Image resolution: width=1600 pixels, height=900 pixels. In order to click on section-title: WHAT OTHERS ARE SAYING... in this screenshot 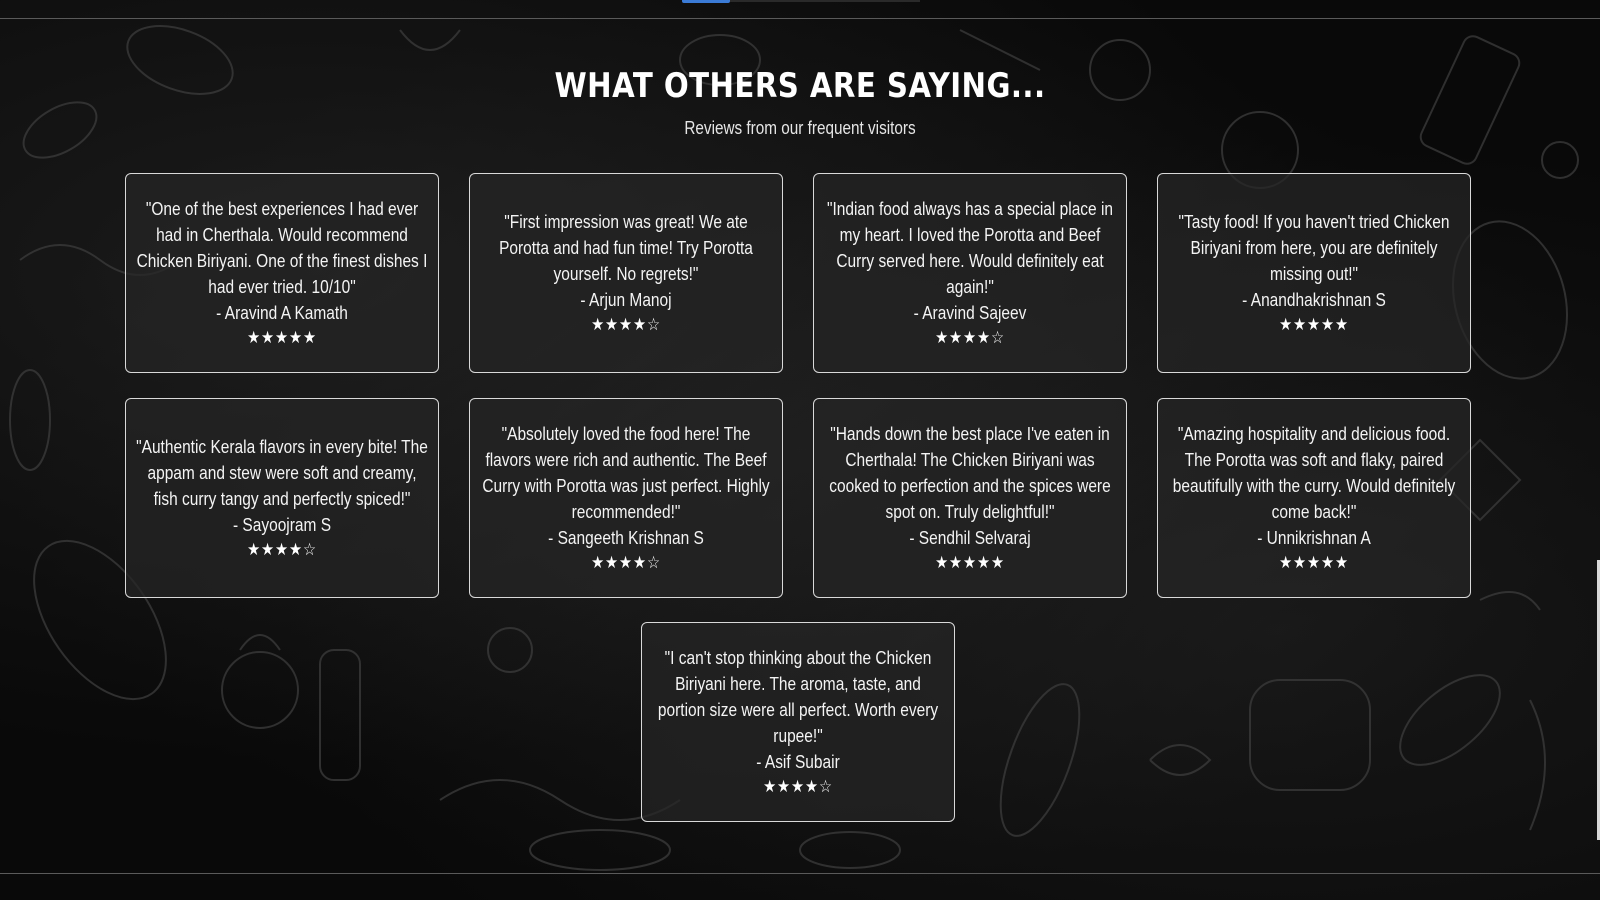, I will do `click(800, 86)`.